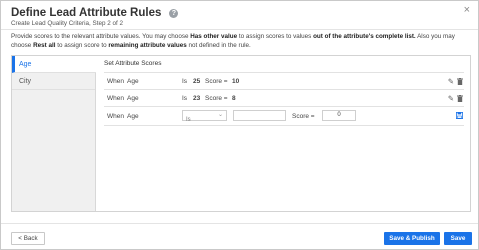  What do you see at coordinates (284, 81) in the screenshot?
I see `rule-row: When Age Is 25 Score = 10 ✎` at bounding box center [284, 81].